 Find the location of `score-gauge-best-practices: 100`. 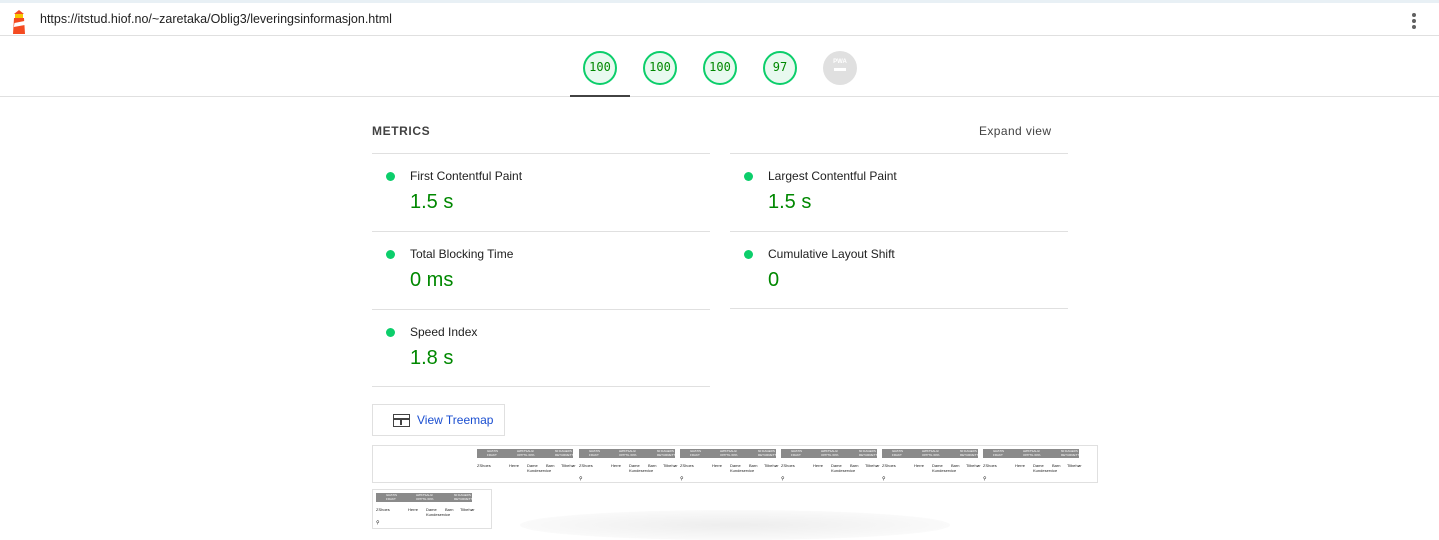

score-gauge-best-practices: 100 is located at coordinates (720, 68).